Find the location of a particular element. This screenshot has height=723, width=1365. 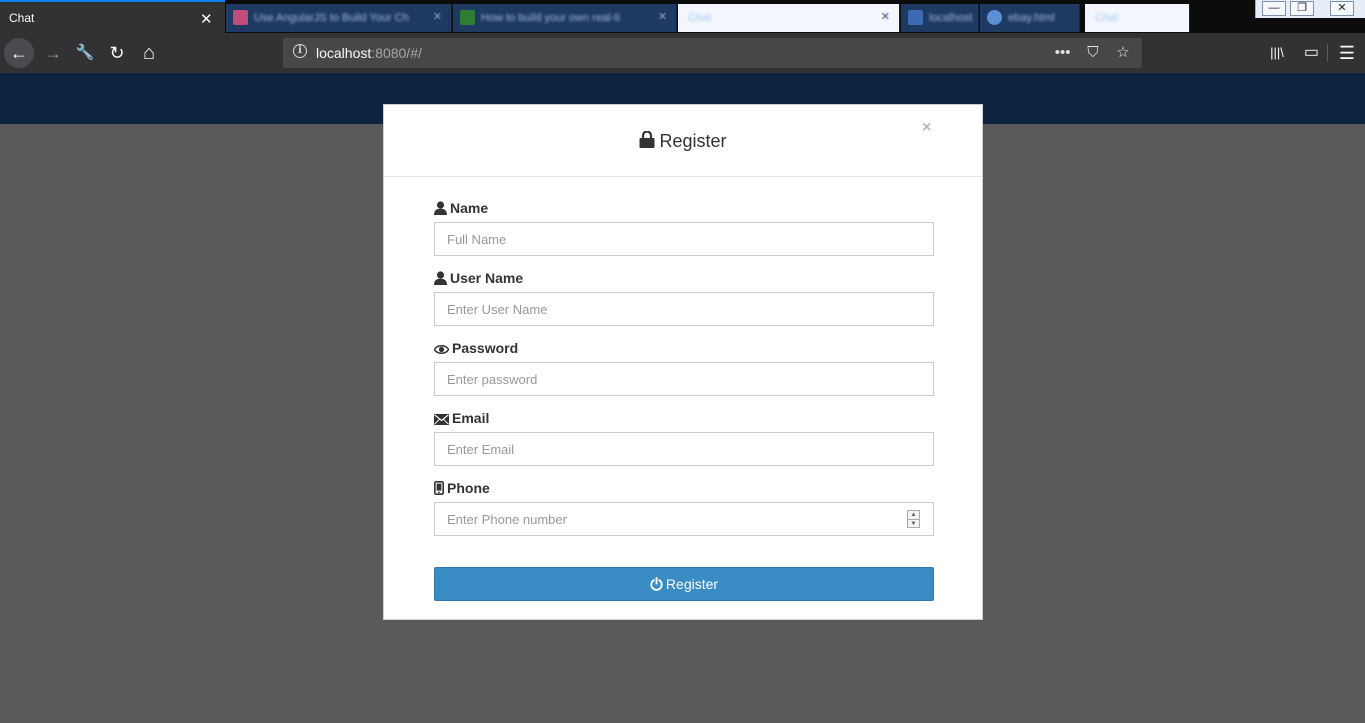

tab-angularjs-chat: Use AngularJS to Build Your Ch ✕ is located at coordinates (339, 18).